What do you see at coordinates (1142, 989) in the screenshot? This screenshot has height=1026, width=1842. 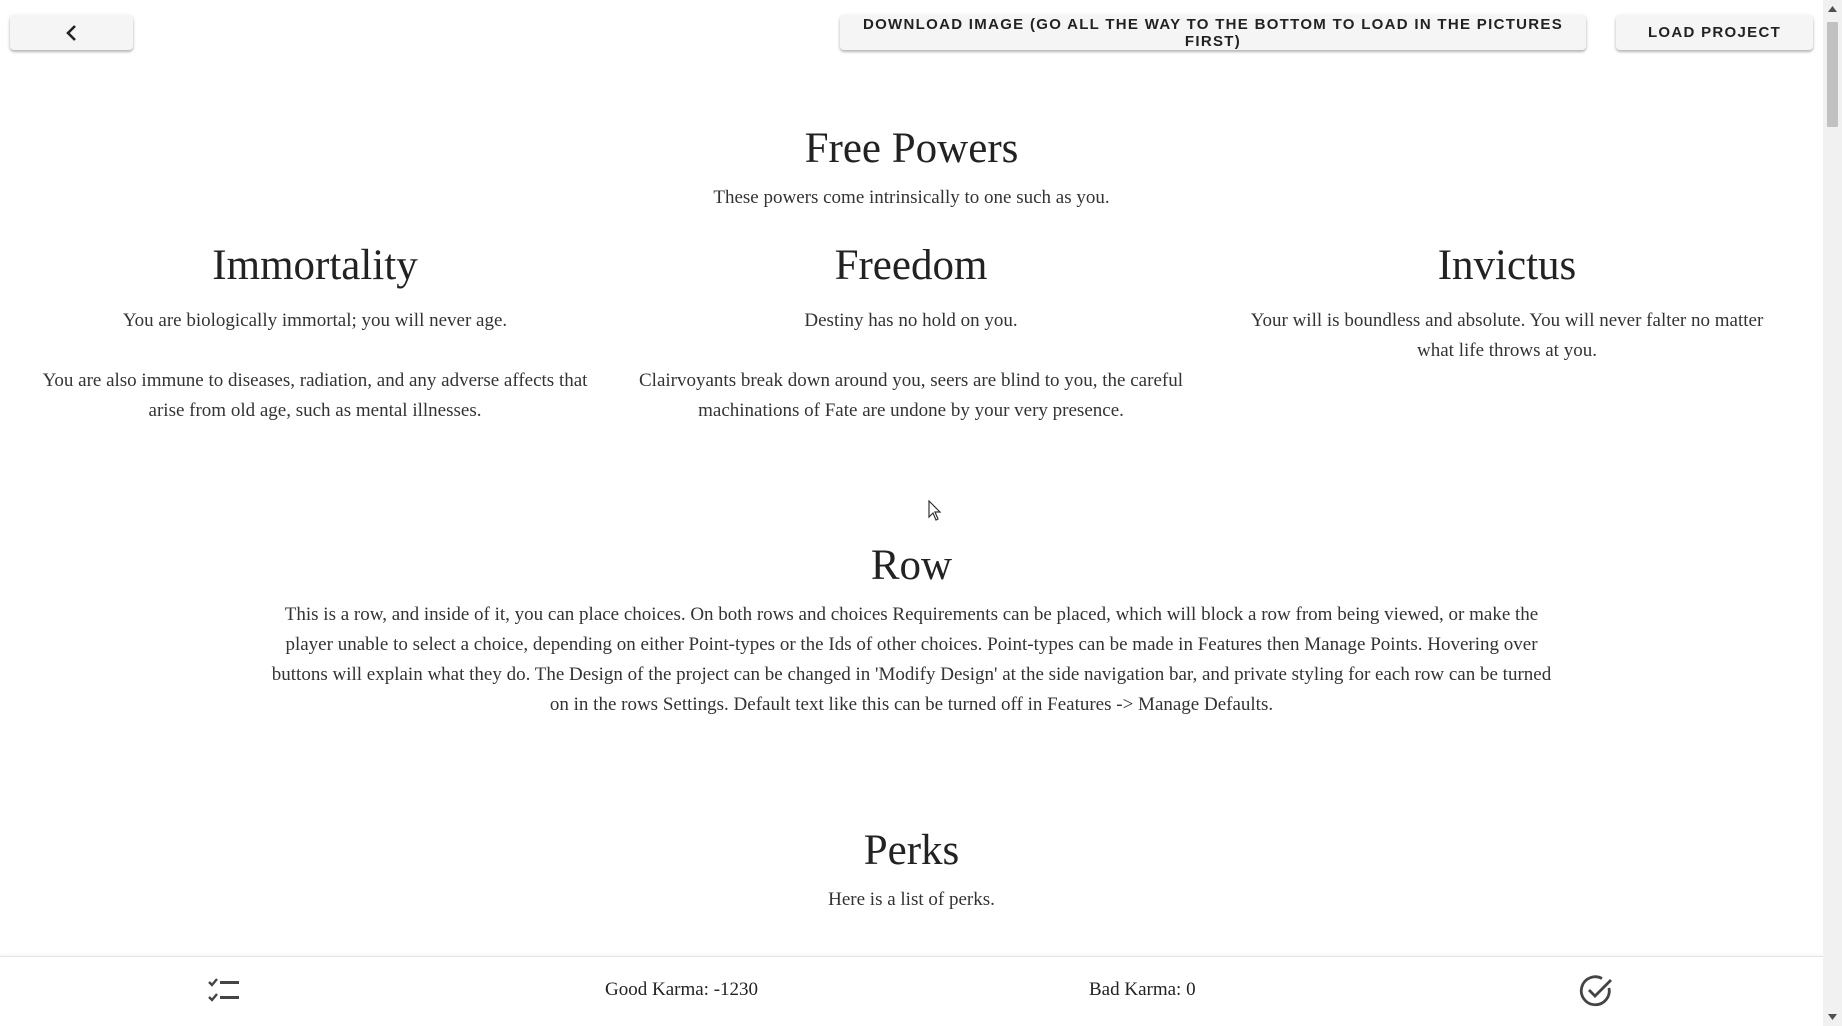 I see `bad-karma-counter: Bad Karma: 0` at bounding box center [1142, 989].